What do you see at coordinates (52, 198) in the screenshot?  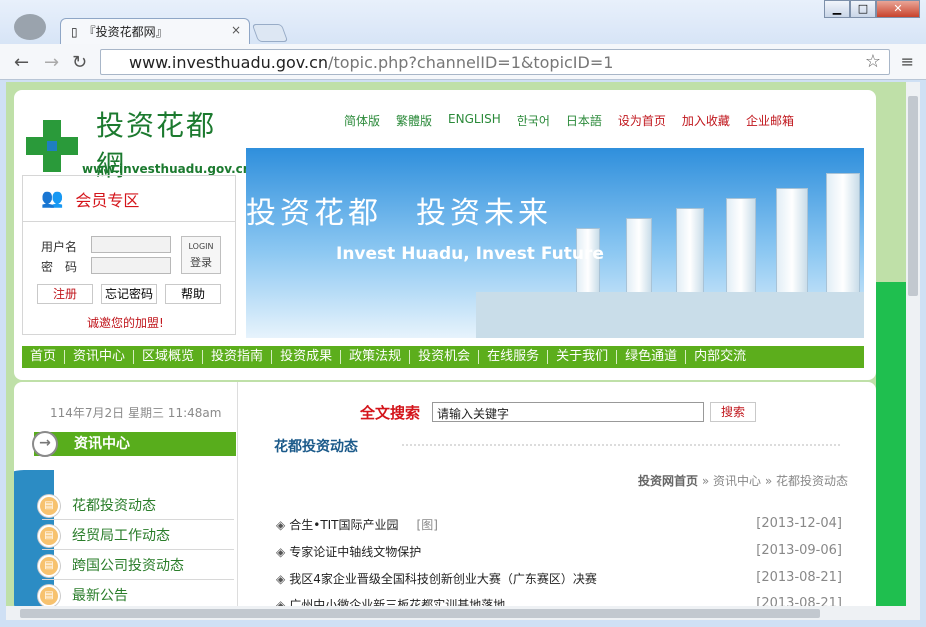 I see `members-icon: 👥` at bounding box center [52, 198].